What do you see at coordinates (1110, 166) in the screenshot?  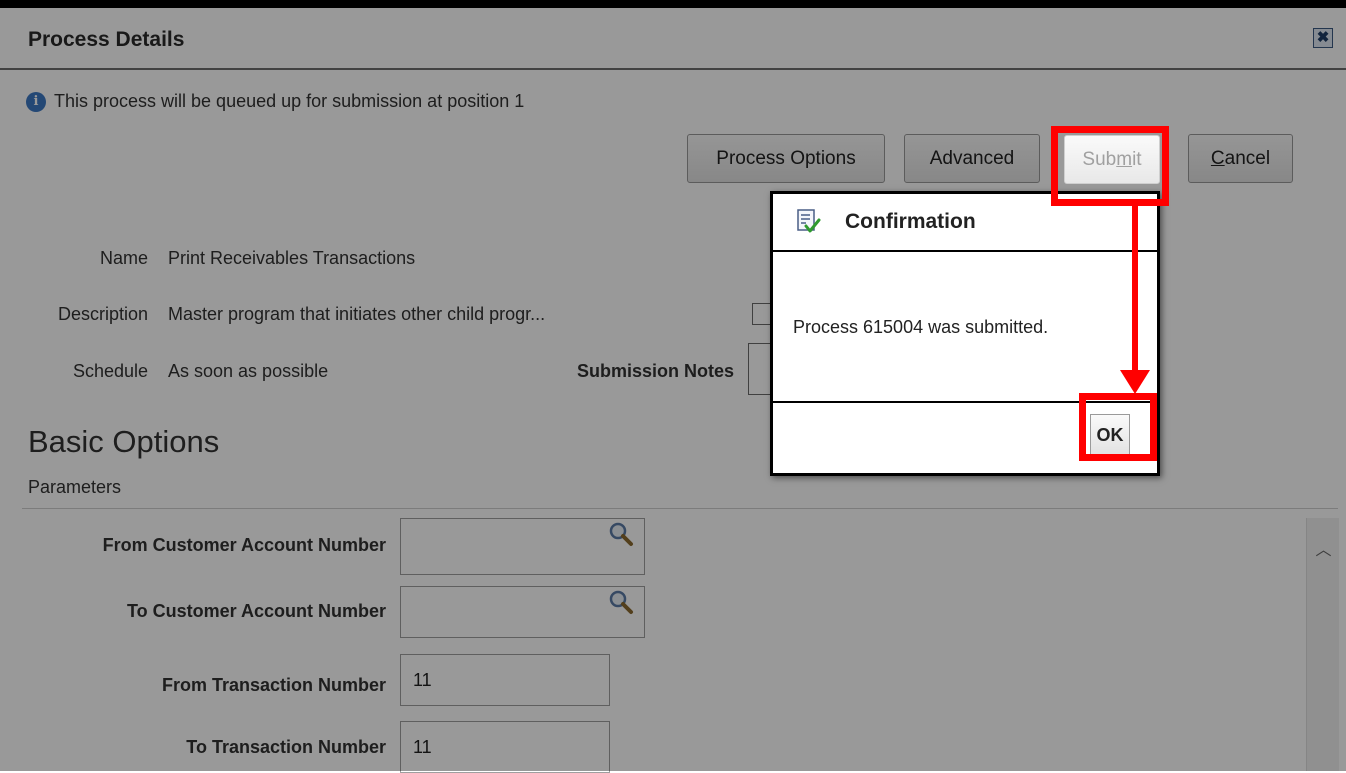 I see `submit-highlight-box` at bounding box center [1110, 166].